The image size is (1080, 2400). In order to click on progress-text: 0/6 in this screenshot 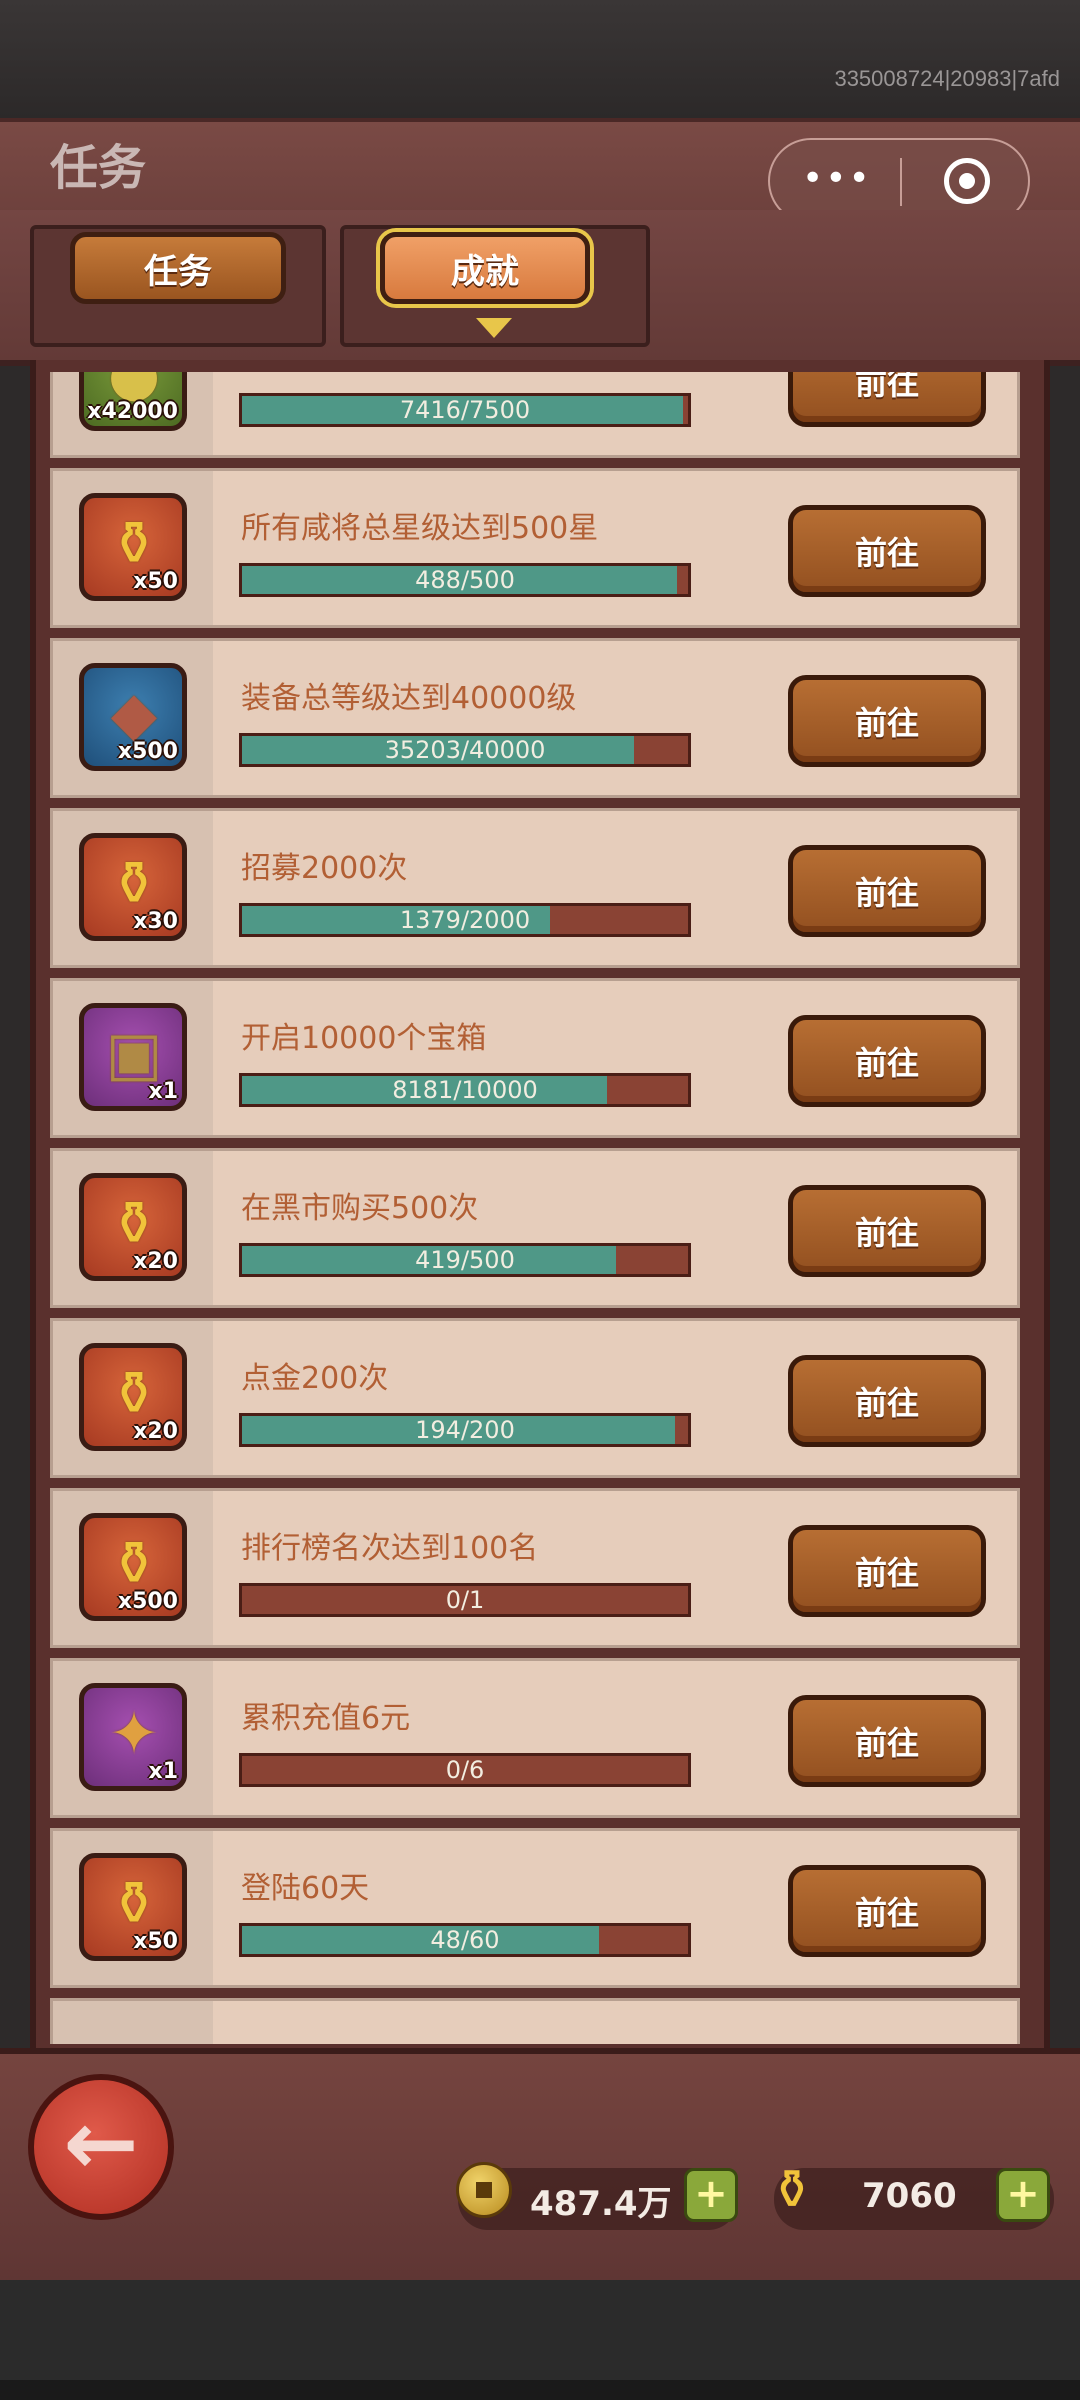, I will do `click(465, 1770)`.